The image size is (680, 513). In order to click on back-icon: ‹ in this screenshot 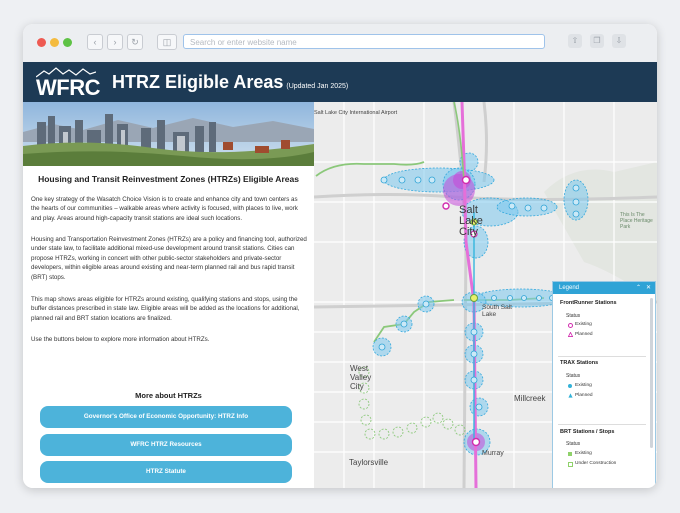, I will do `click(95, 42)`.